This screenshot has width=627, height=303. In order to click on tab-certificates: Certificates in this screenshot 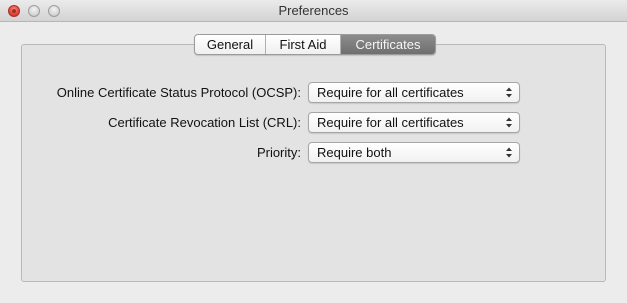, I will do `click(388, 44)`.